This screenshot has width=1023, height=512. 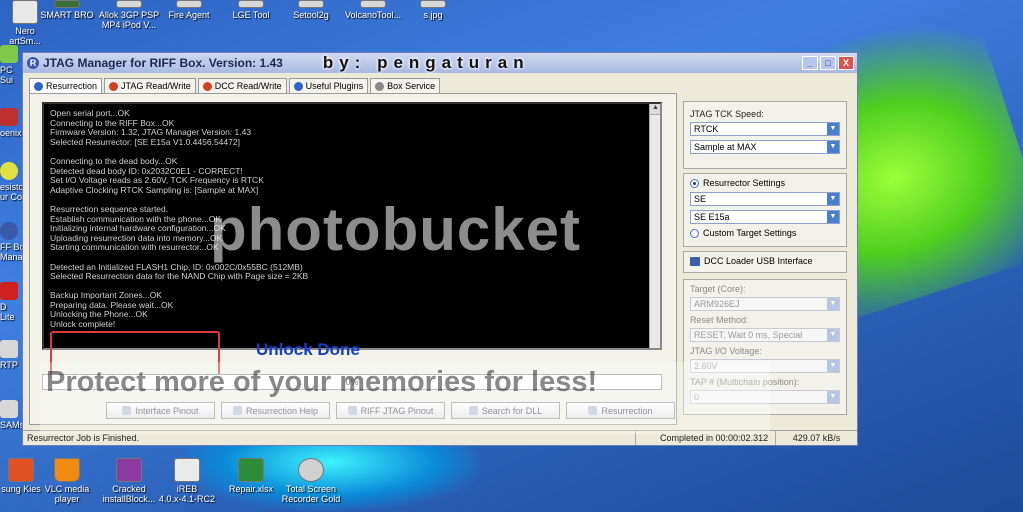 What do you see at coordinates (700, 199) in the screenshot?
I see `select-value: SE` at bounding box center [700, 199].